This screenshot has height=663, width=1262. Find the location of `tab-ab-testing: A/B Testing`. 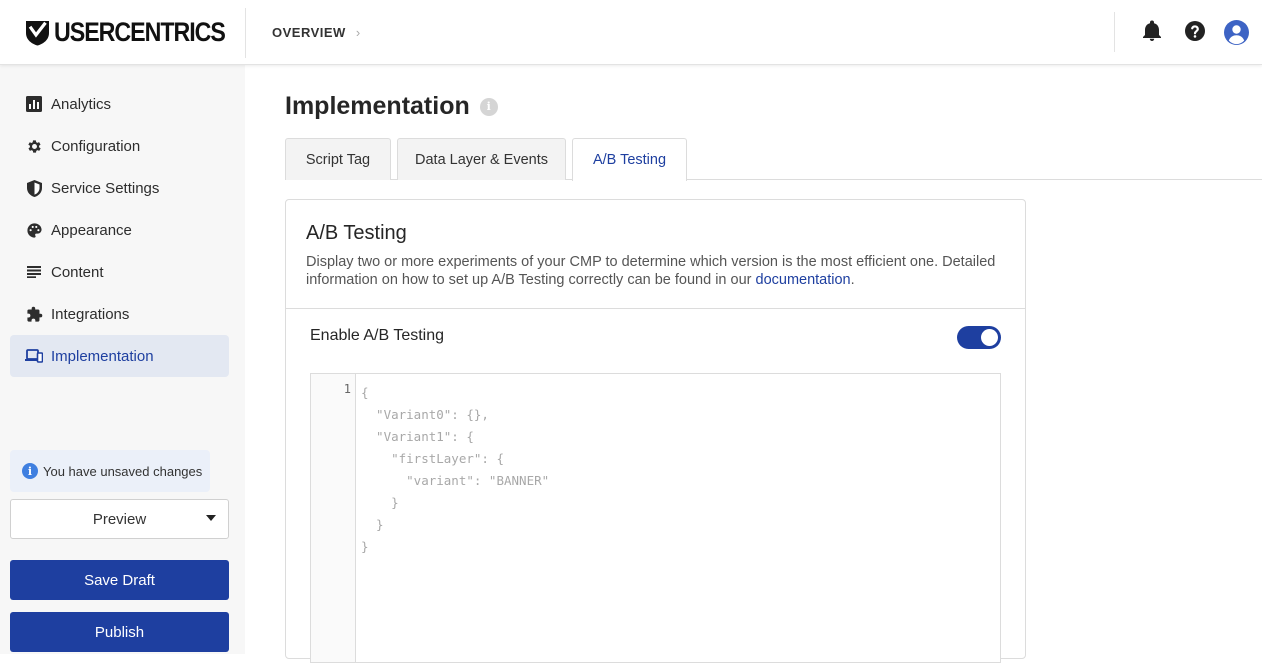

tab-ab-testing: A/B Testing is located at coordinates (629, 159).